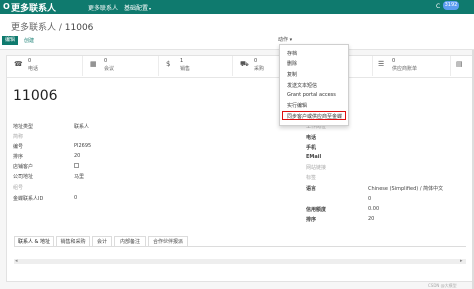  I want to click on shop-customer-checkbox, so click(76, 165).